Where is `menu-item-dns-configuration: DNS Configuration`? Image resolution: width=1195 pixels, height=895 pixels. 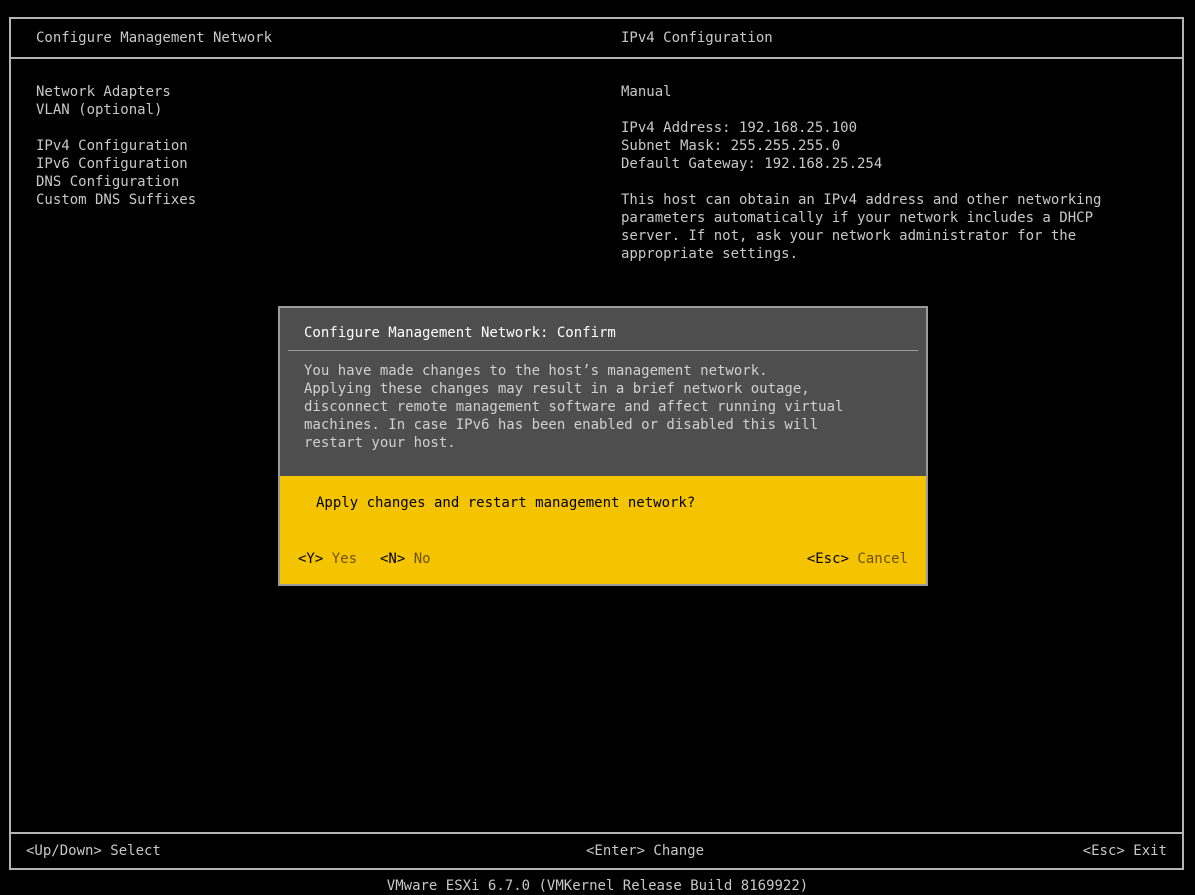 menu-item-dns-configuration: DNS Configuration is located at coordinates (116, 182).